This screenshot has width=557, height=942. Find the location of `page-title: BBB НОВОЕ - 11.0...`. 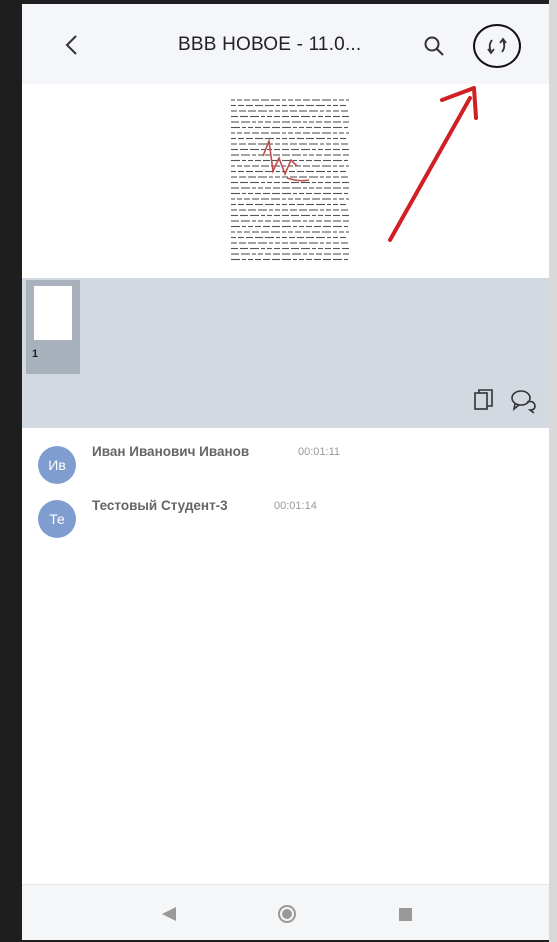

page-title: BBB НОВОЕ - 11.0... is located at coordinates (270, 44).